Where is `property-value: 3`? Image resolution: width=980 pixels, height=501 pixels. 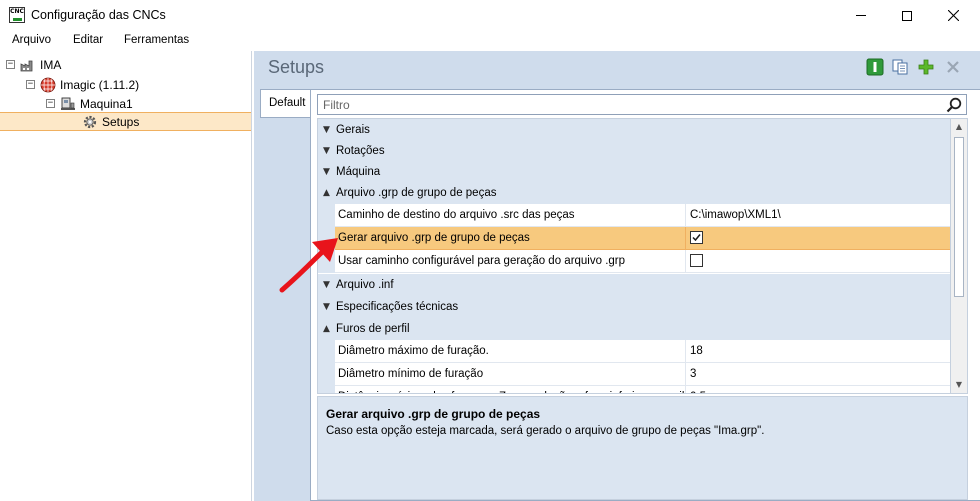 property-value: 3 is located at coordinates (818, 374).